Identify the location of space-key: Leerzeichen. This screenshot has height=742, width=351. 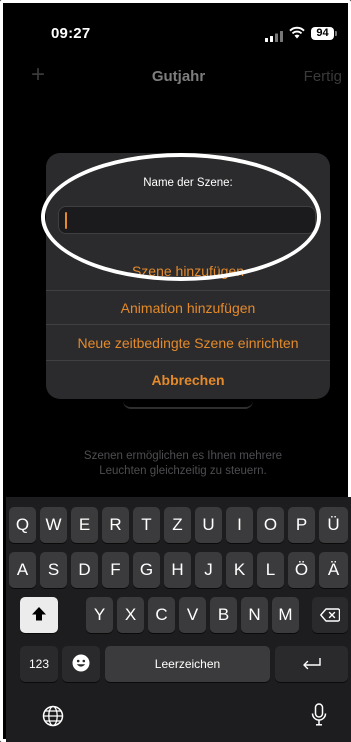
(187, 664).